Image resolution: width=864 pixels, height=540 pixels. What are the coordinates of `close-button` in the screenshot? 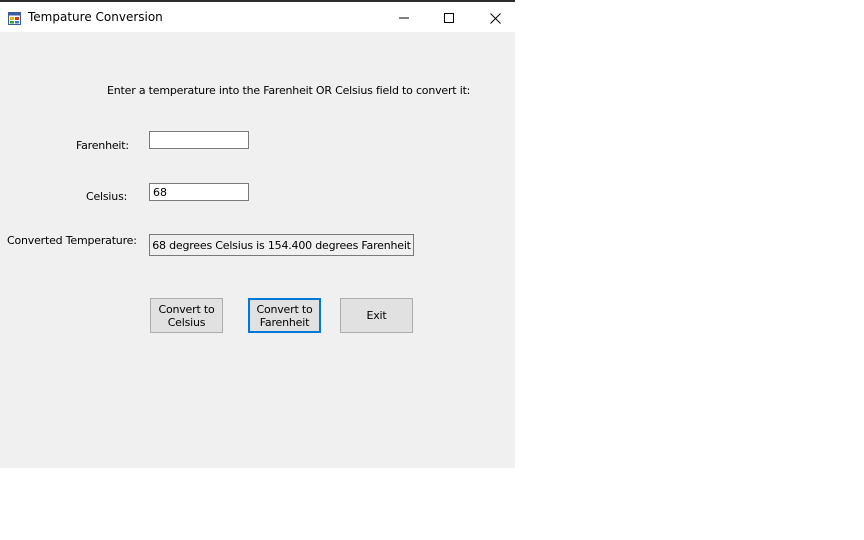 It's located at (495, 18).